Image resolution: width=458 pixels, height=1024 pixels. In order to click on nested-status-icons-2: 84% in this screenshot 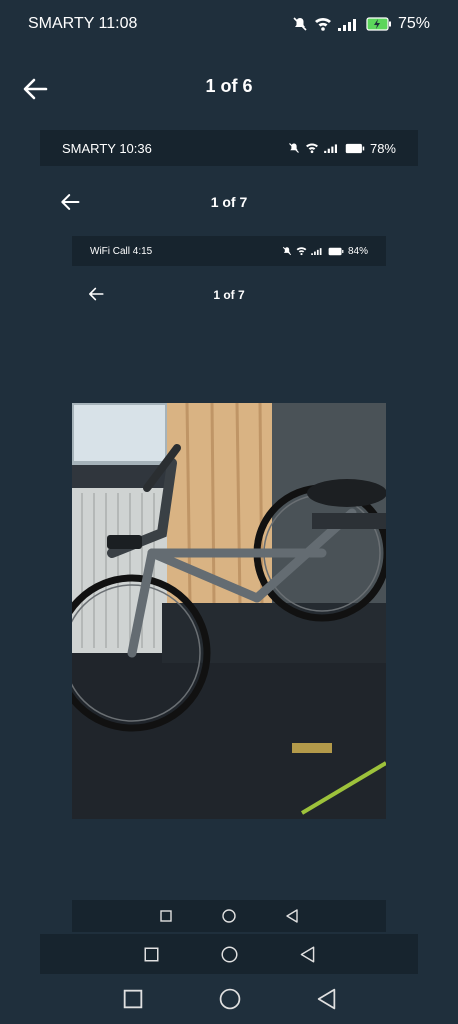, I will do `click(325, 251)`.